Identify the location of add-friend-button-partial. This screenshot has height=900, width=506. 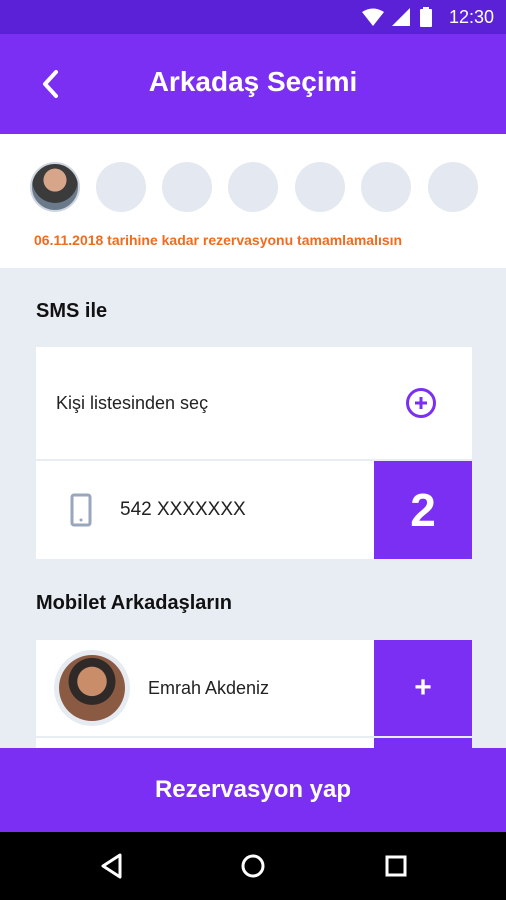
(423, 743).